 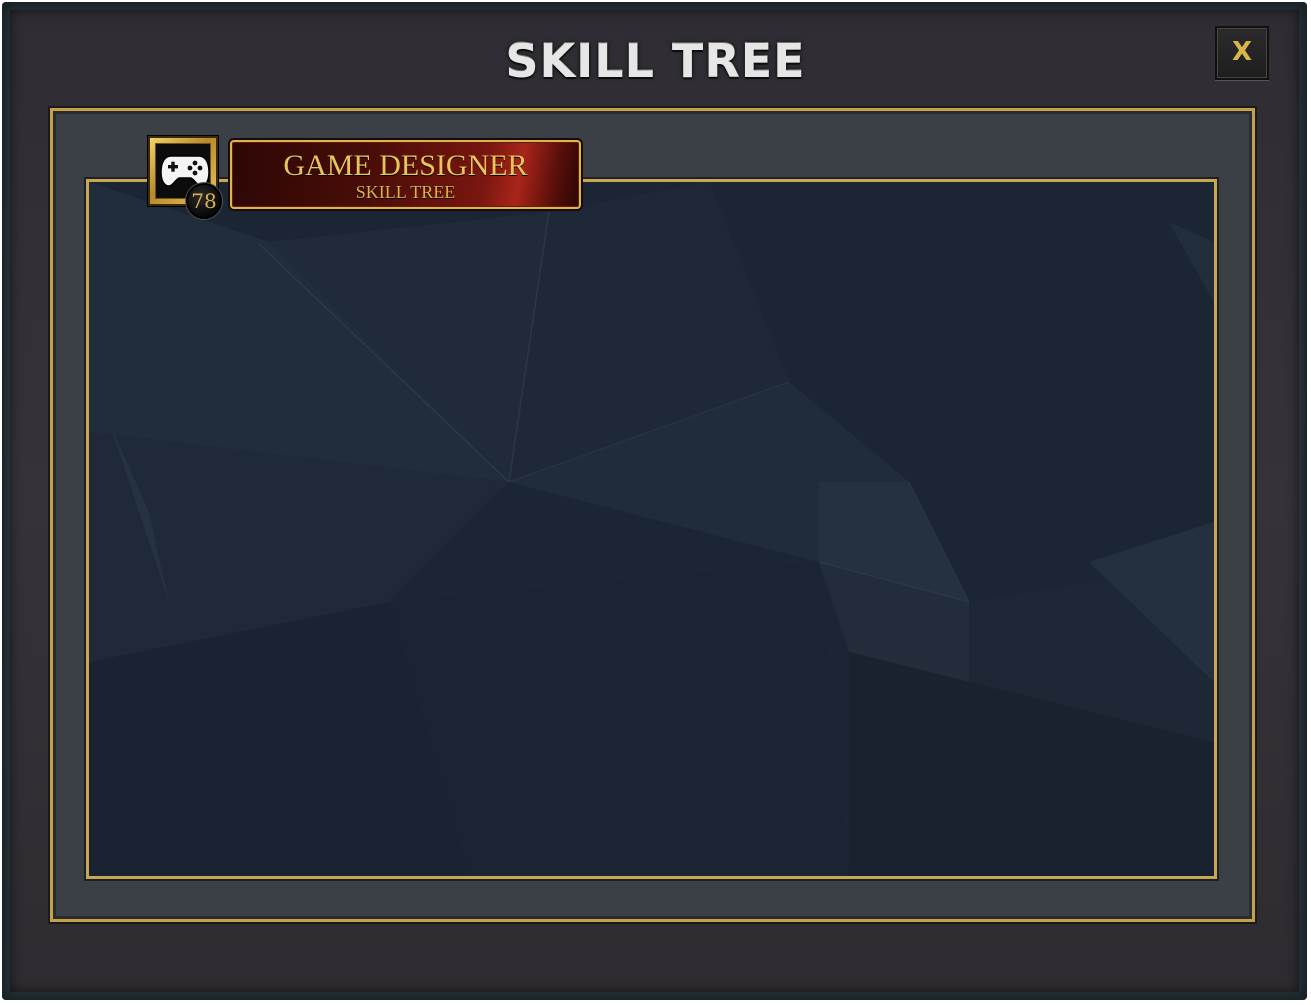 What do you see at coordinates (405, 192) in the screenshot?
I see `skill-subtitle: SKILL TREE` at bounding box center [405, 192].